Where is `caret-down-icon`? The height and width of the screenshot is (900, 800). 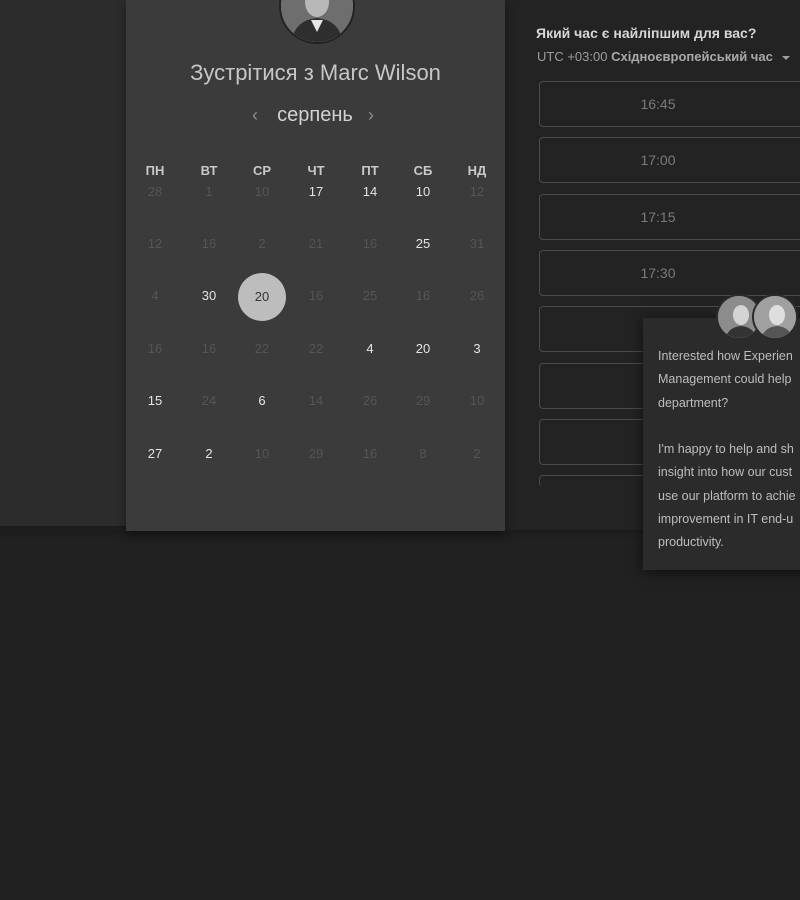 caret-down-icon is located at coordinates (786, 57).